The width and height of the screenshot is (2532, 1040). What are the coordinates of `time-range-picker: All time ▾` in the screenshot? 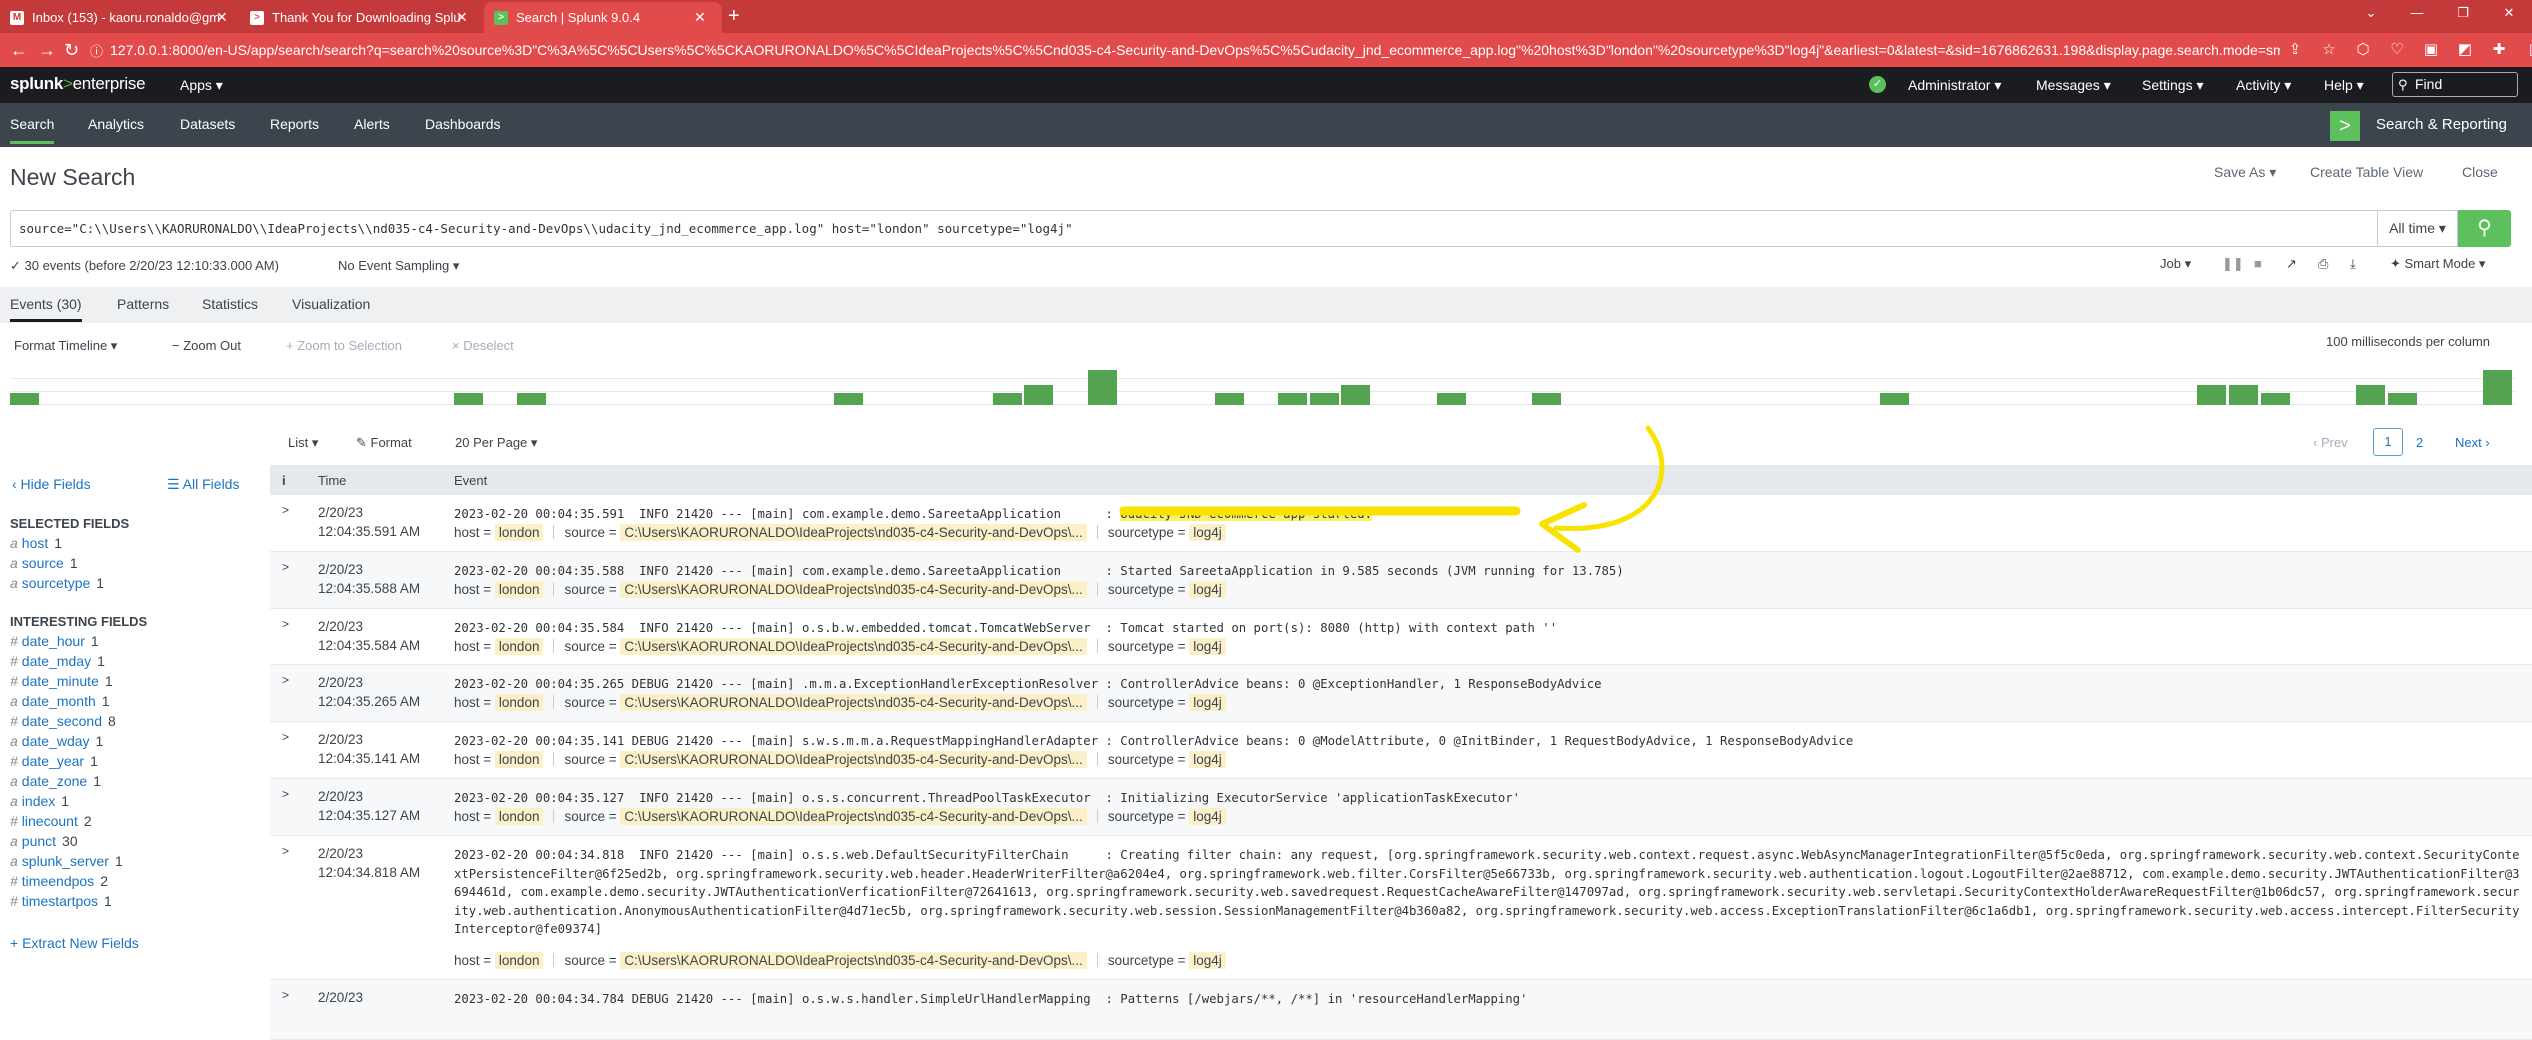 It's located at (2418, 228).